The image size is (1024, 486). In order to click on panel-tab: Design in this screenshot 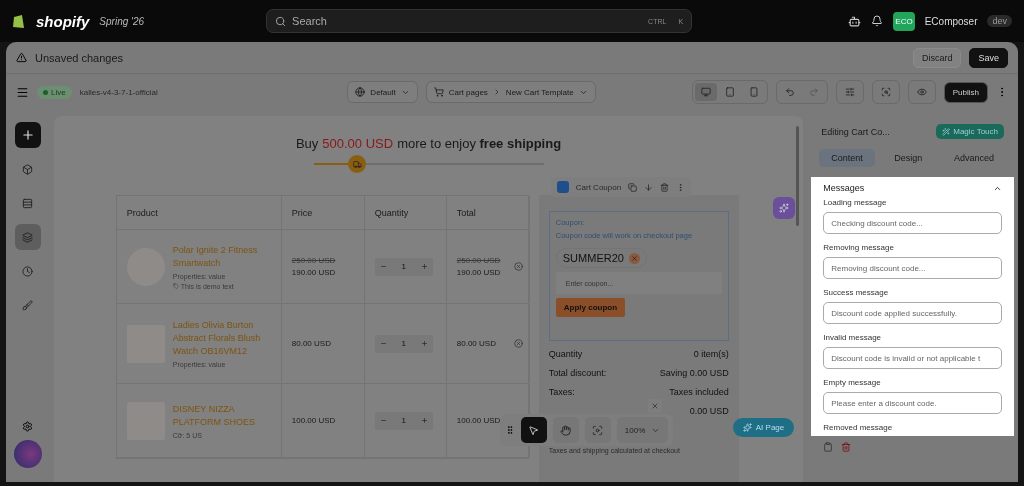, I will do `click(908, 158)`.